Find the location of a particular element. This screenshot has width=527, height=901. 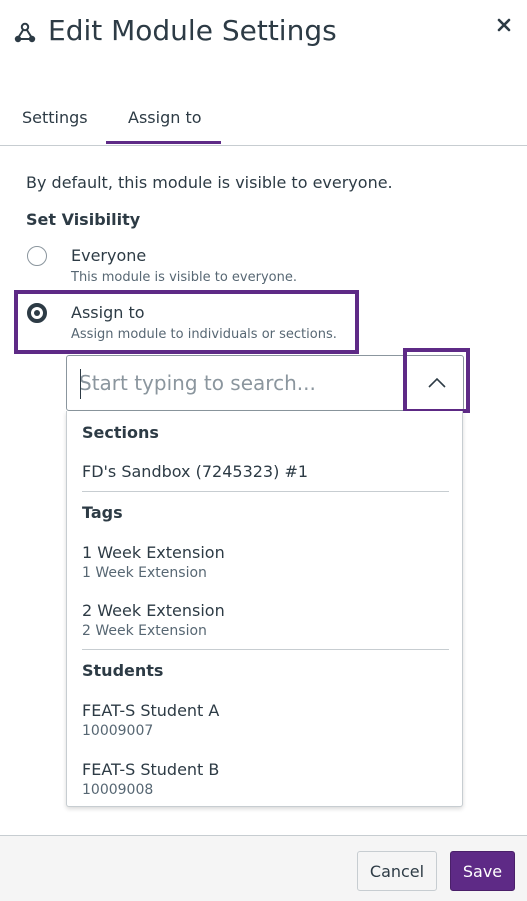

radio-everyone is located at coordinates (37, 256).